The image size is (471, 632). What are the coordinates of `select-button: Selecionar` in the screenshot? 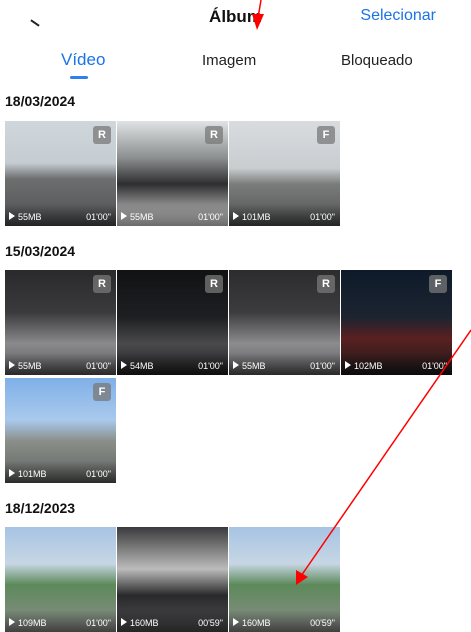 It's located at (398, 16).